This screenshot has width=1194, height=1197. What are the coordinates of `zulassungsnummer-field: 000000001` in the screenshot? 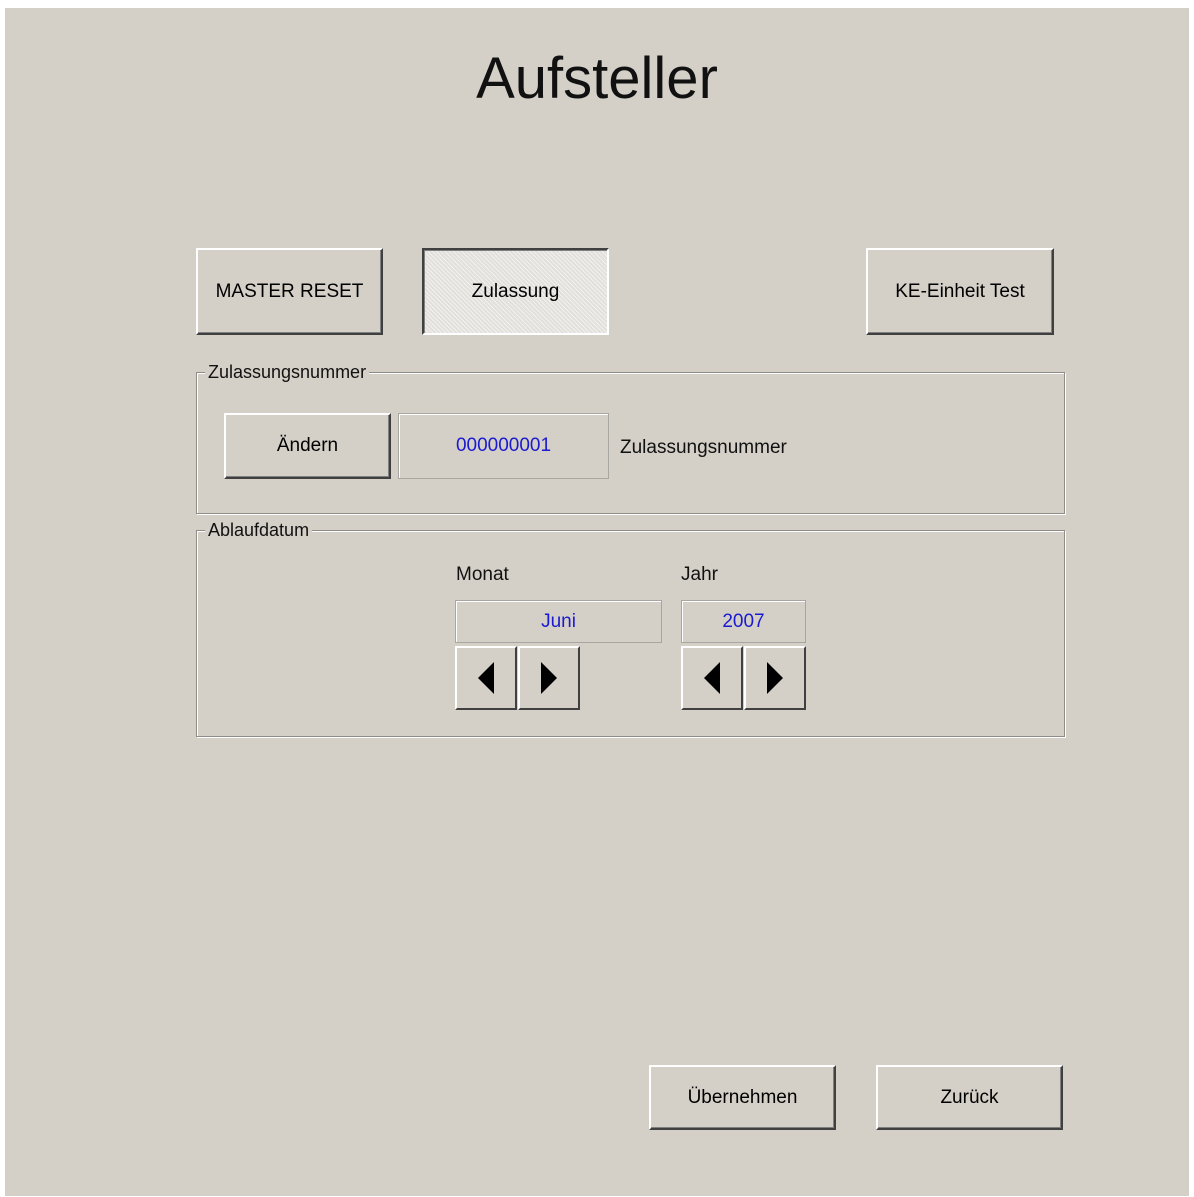 It's located at (503, 446).